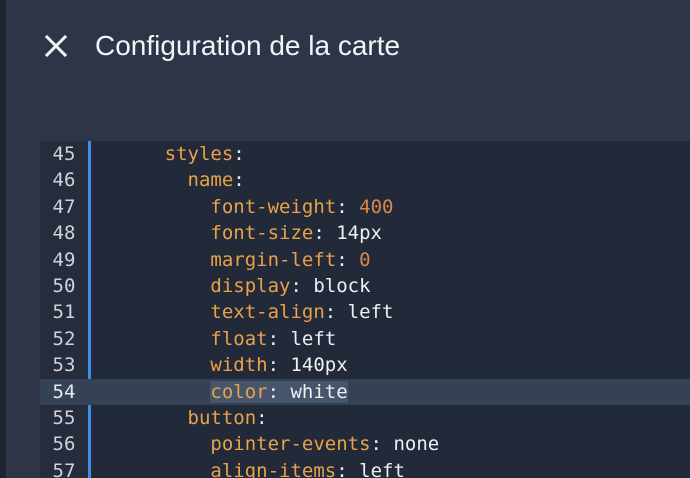 Image resolution: width=690 pixels, height=478 pixels. What do you see at coordinates (250, 285) in the screenshot?
I see `yaml-key: display` at bounding box center [250, 285].